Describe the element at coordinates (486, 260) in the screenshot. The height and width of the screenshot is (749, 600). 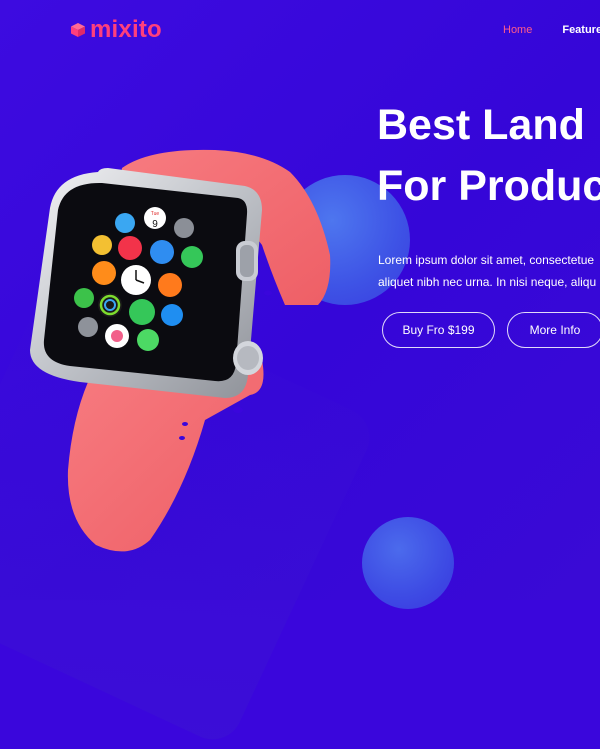
I see `hero-text-line: Lorem ipsum dolor sit amet, consectetue` at that location.